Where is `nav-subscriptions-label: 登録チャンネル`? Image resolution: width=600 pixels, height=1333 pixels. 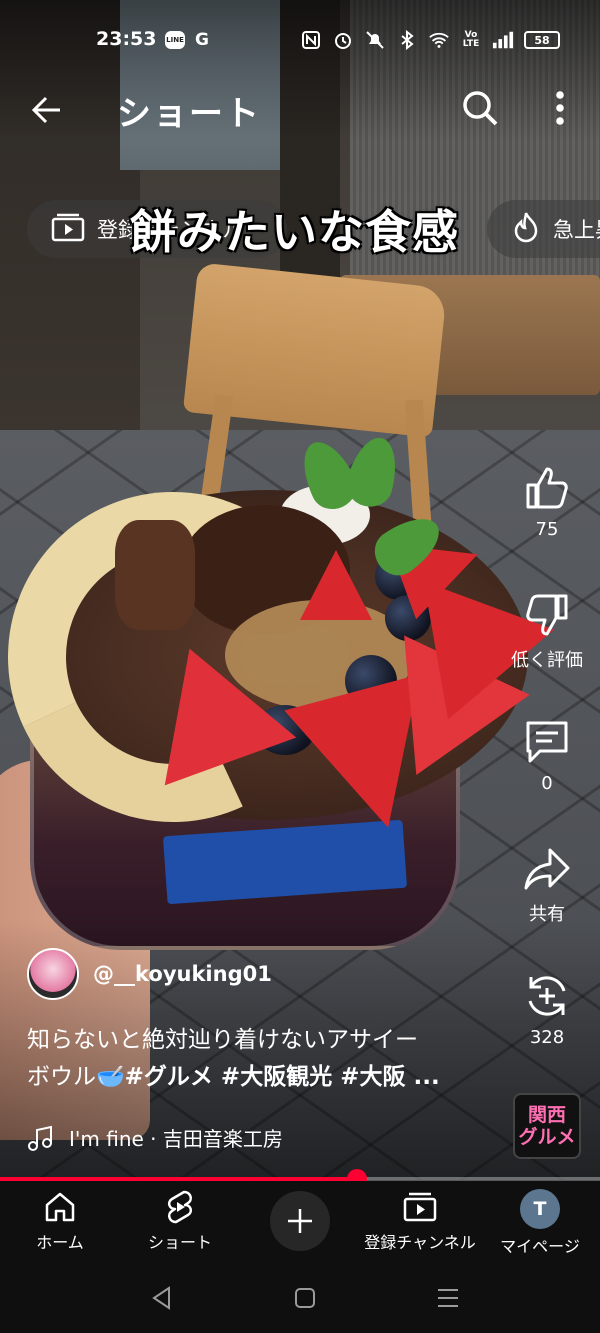 nav-subscriptions-label: 登録チャンネル is located at coordinates (420, 1242).